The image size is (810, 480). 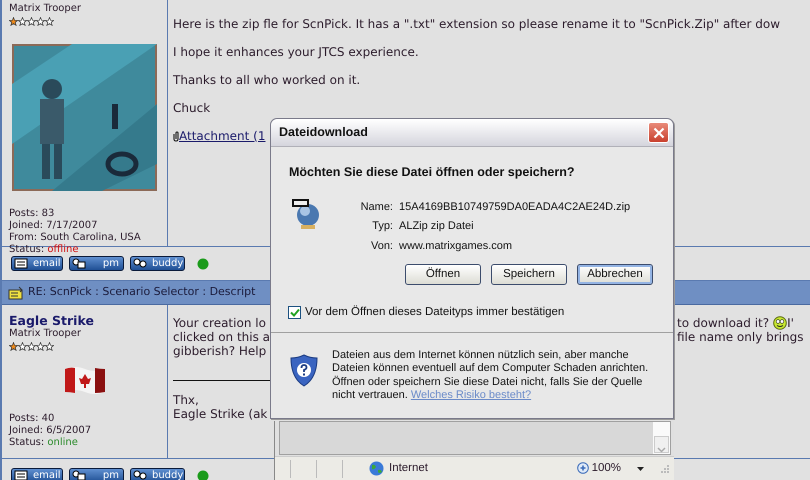 What do you see at coordinates (267, 80) in the screenshot?
I see `post-text: Thanks to all who worked on it.` at bounding box center [267, 80].